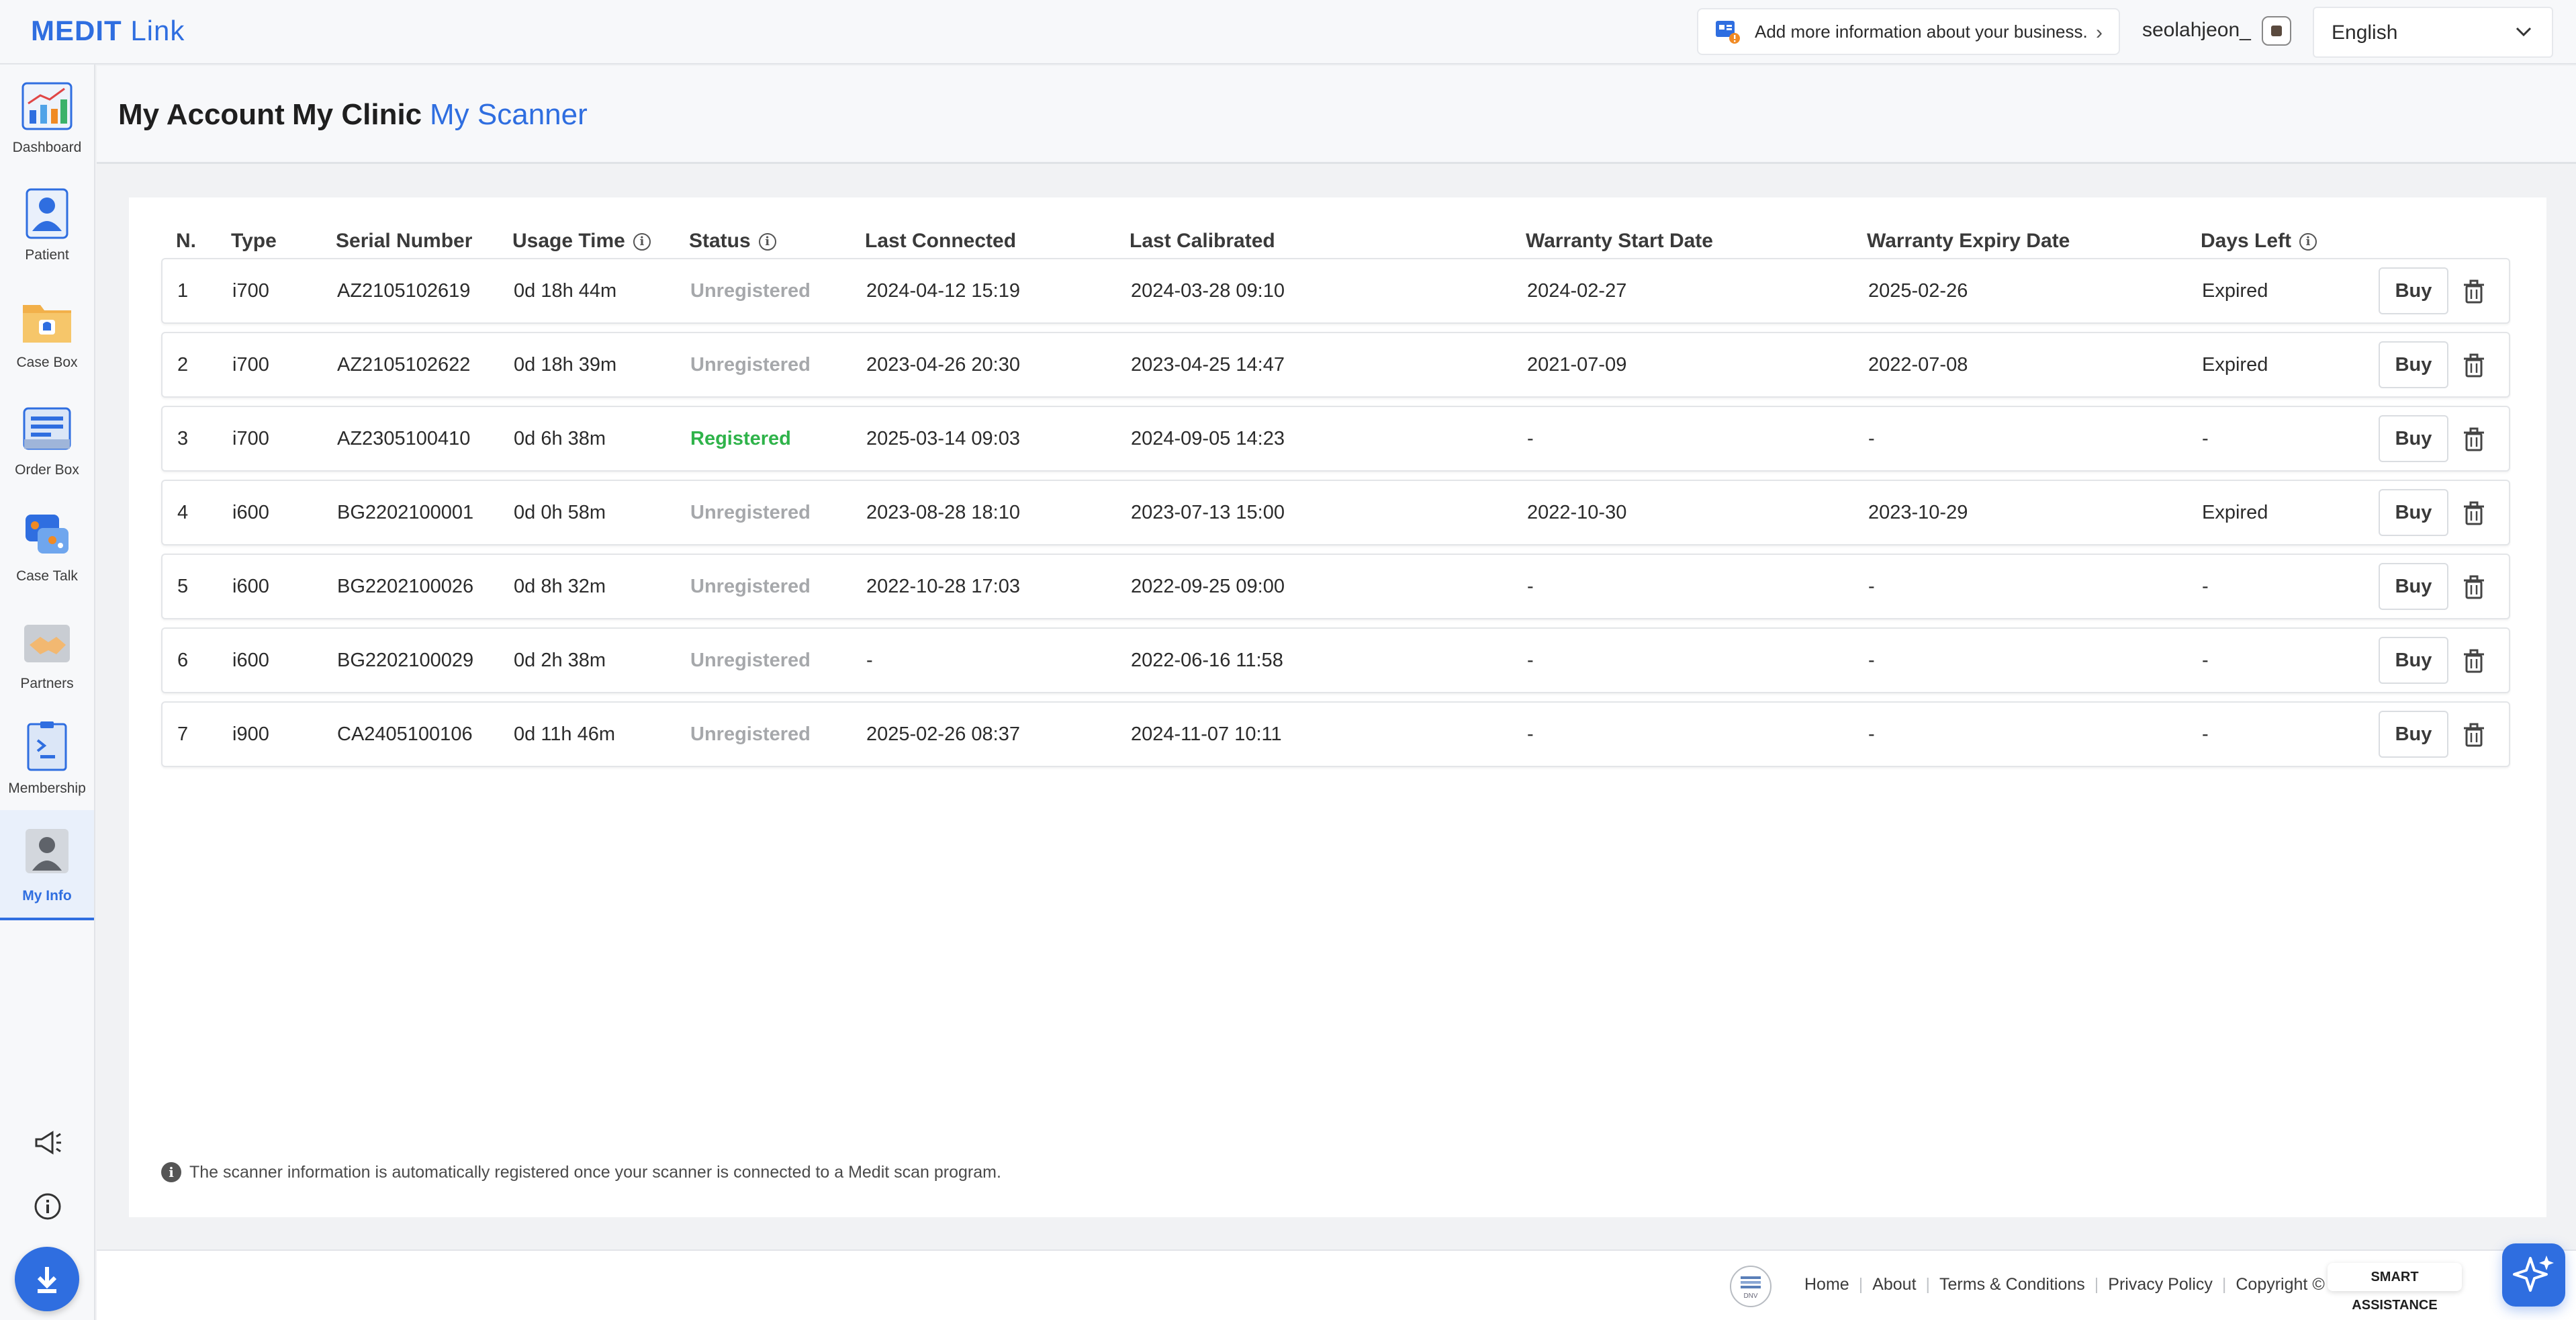 The image size is (2576, 1320). I want to click on cell-n: 6, so click(183, 660).